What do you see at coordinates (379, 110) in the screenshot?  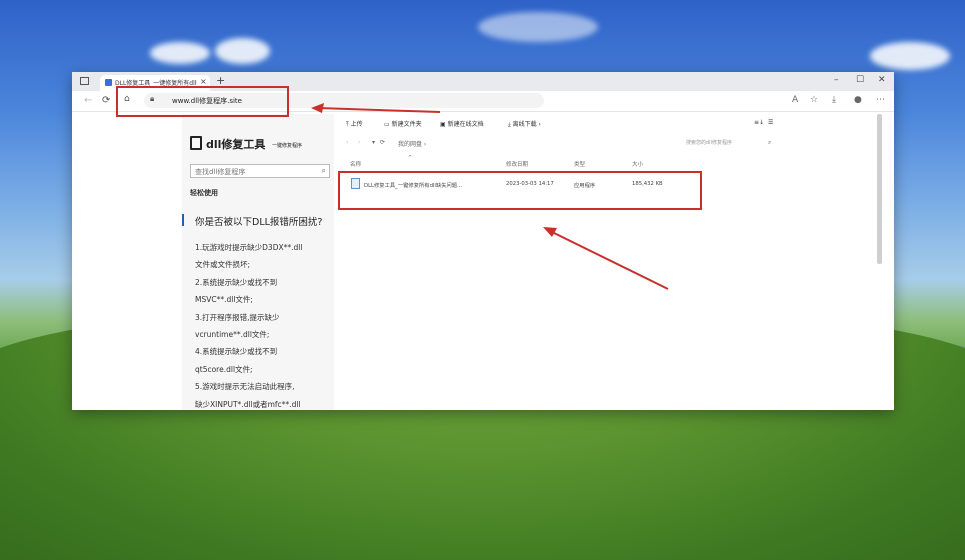 I see `url-arrow` at bounding box center [379, 110].